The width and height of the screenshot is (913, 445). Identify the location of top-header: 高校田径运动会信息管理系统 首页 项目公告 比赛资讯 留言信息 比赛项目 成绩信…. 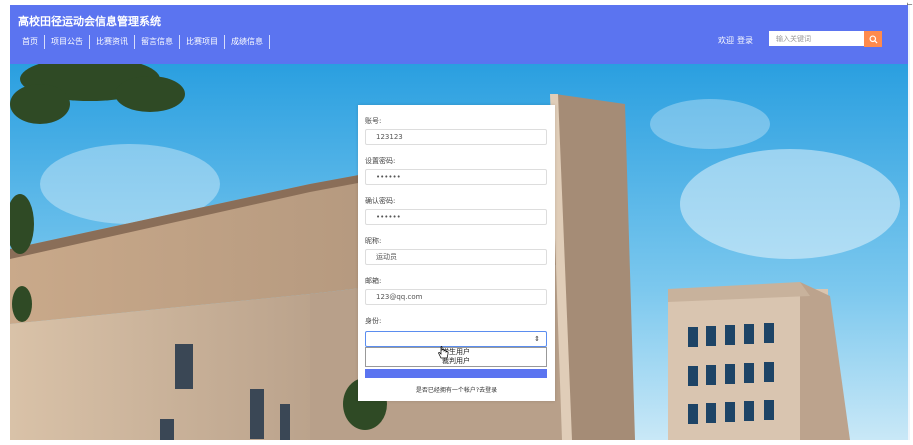
(459, 34).